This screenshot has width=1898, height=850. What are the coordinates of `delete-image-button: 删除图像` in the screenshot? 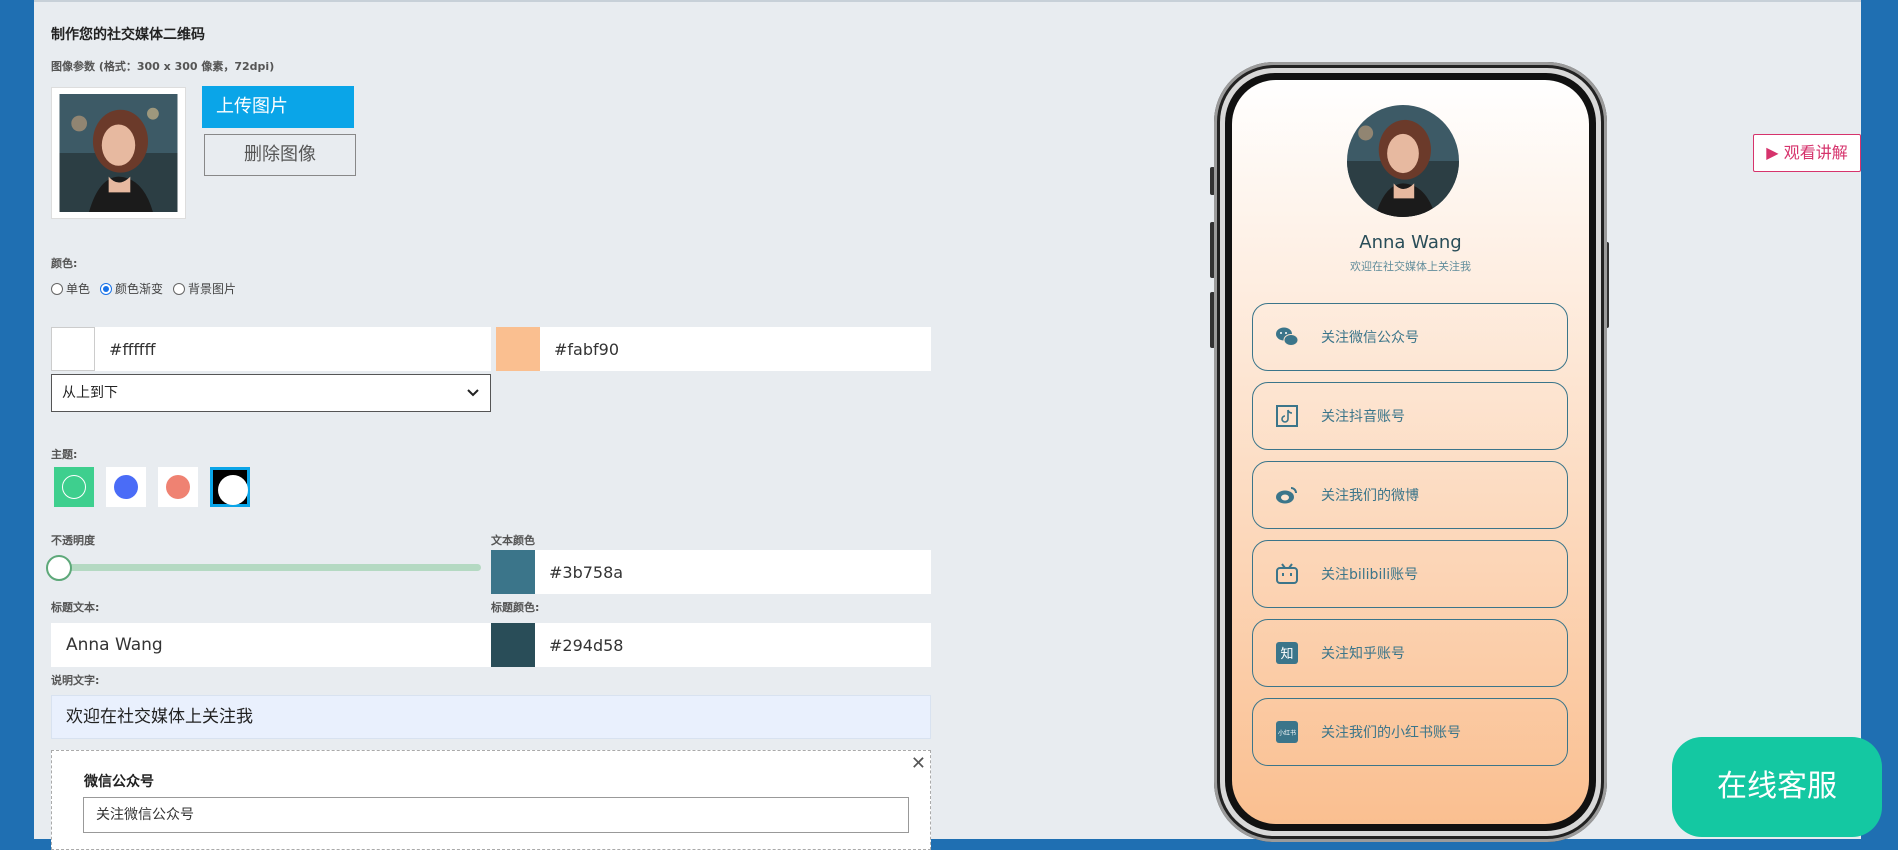 It's located at (280, 155).